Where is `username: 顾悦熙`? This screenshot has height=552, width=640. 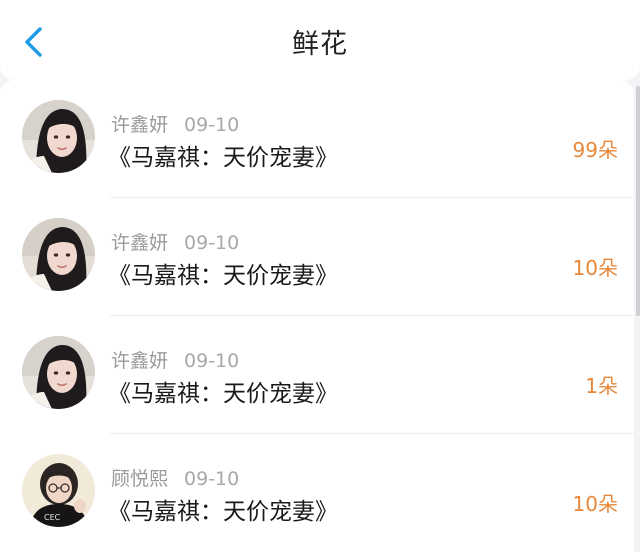
username: 顾悦熙 is located at coordinates (140, 479).